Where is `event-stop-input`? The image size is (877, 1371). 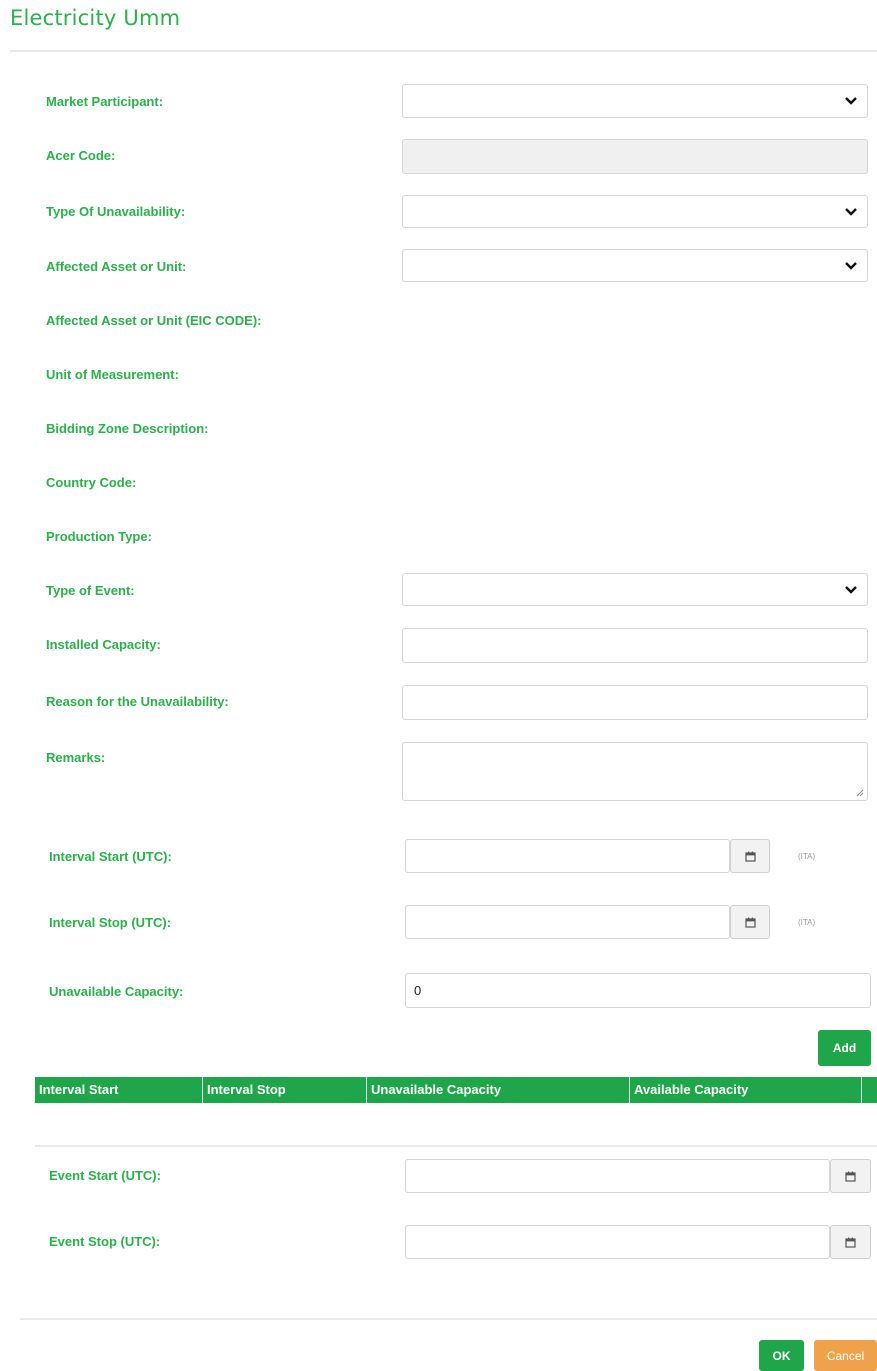
event-stop-input is located at coordinates (617, 1242).